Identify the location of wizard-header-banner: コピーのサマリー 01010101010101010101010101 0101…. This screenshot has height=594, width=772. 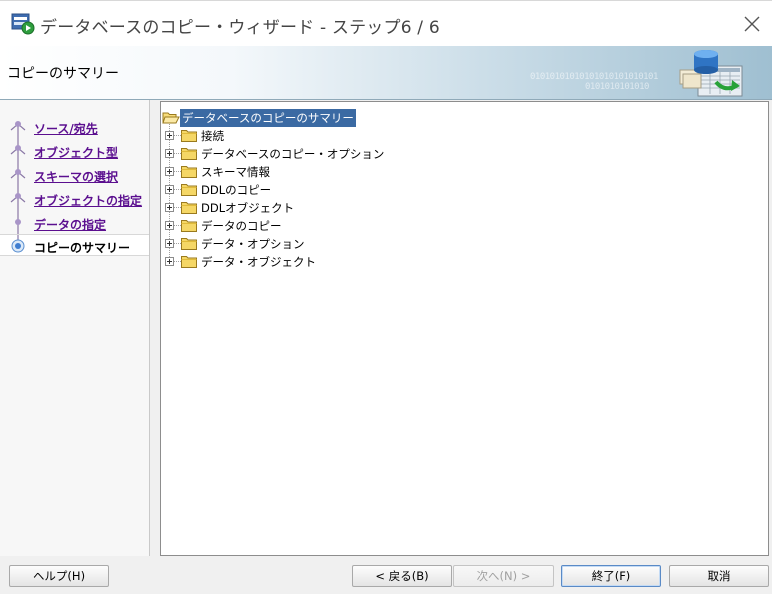
(386, 73).